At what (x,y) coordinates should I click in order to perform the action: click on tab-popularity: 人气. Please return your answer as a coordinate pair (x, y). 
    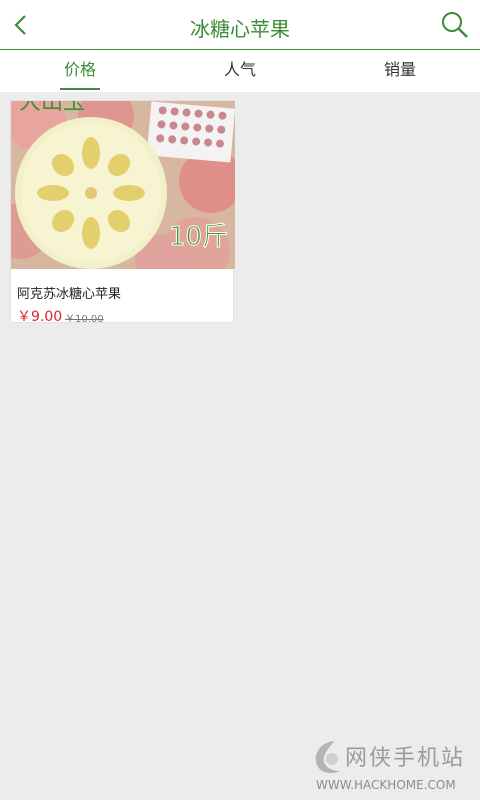
    Looking at the image, I should click on (240, 71).